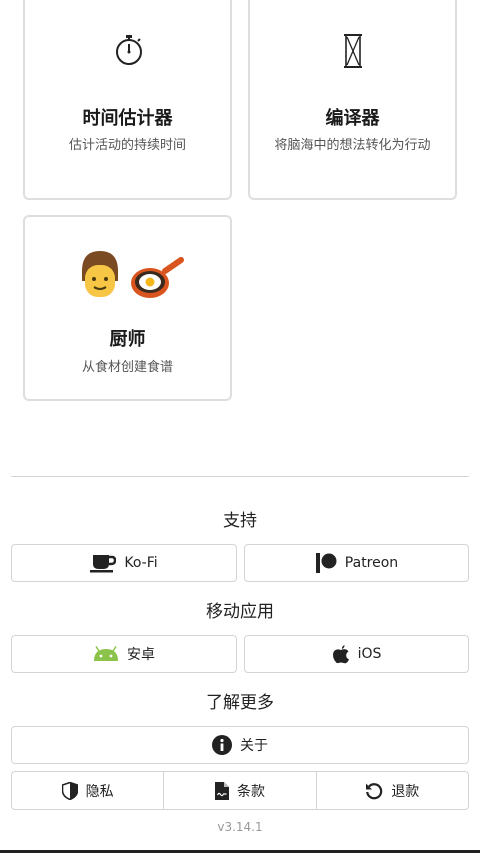  What do you see at coordinates (371, 563) in the screenshot?
I see `patreon-label: Patreon` at bounding box center [371, 563].